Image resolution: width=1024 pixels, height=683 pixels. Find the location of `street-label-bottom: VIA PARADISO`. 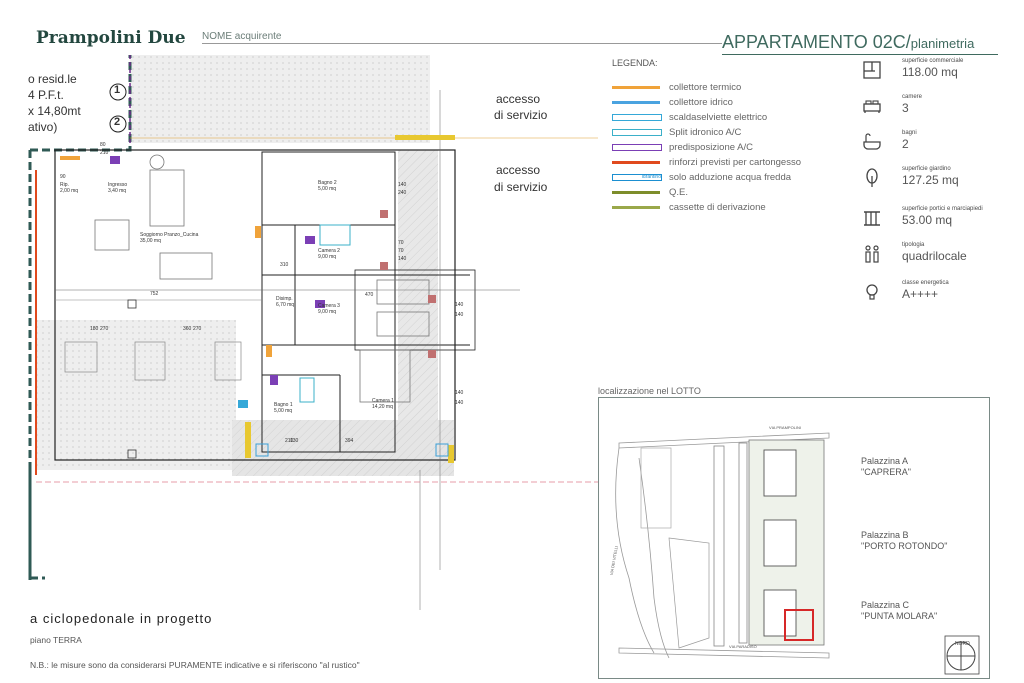

street-label-bottom: VIA PARADISO is located at coordinates (743, 646).